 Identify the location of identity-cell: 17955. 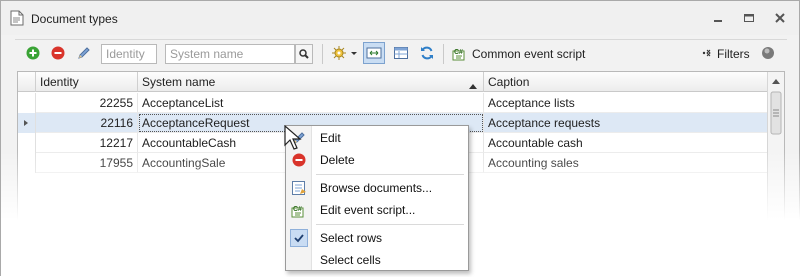
(87, 163).